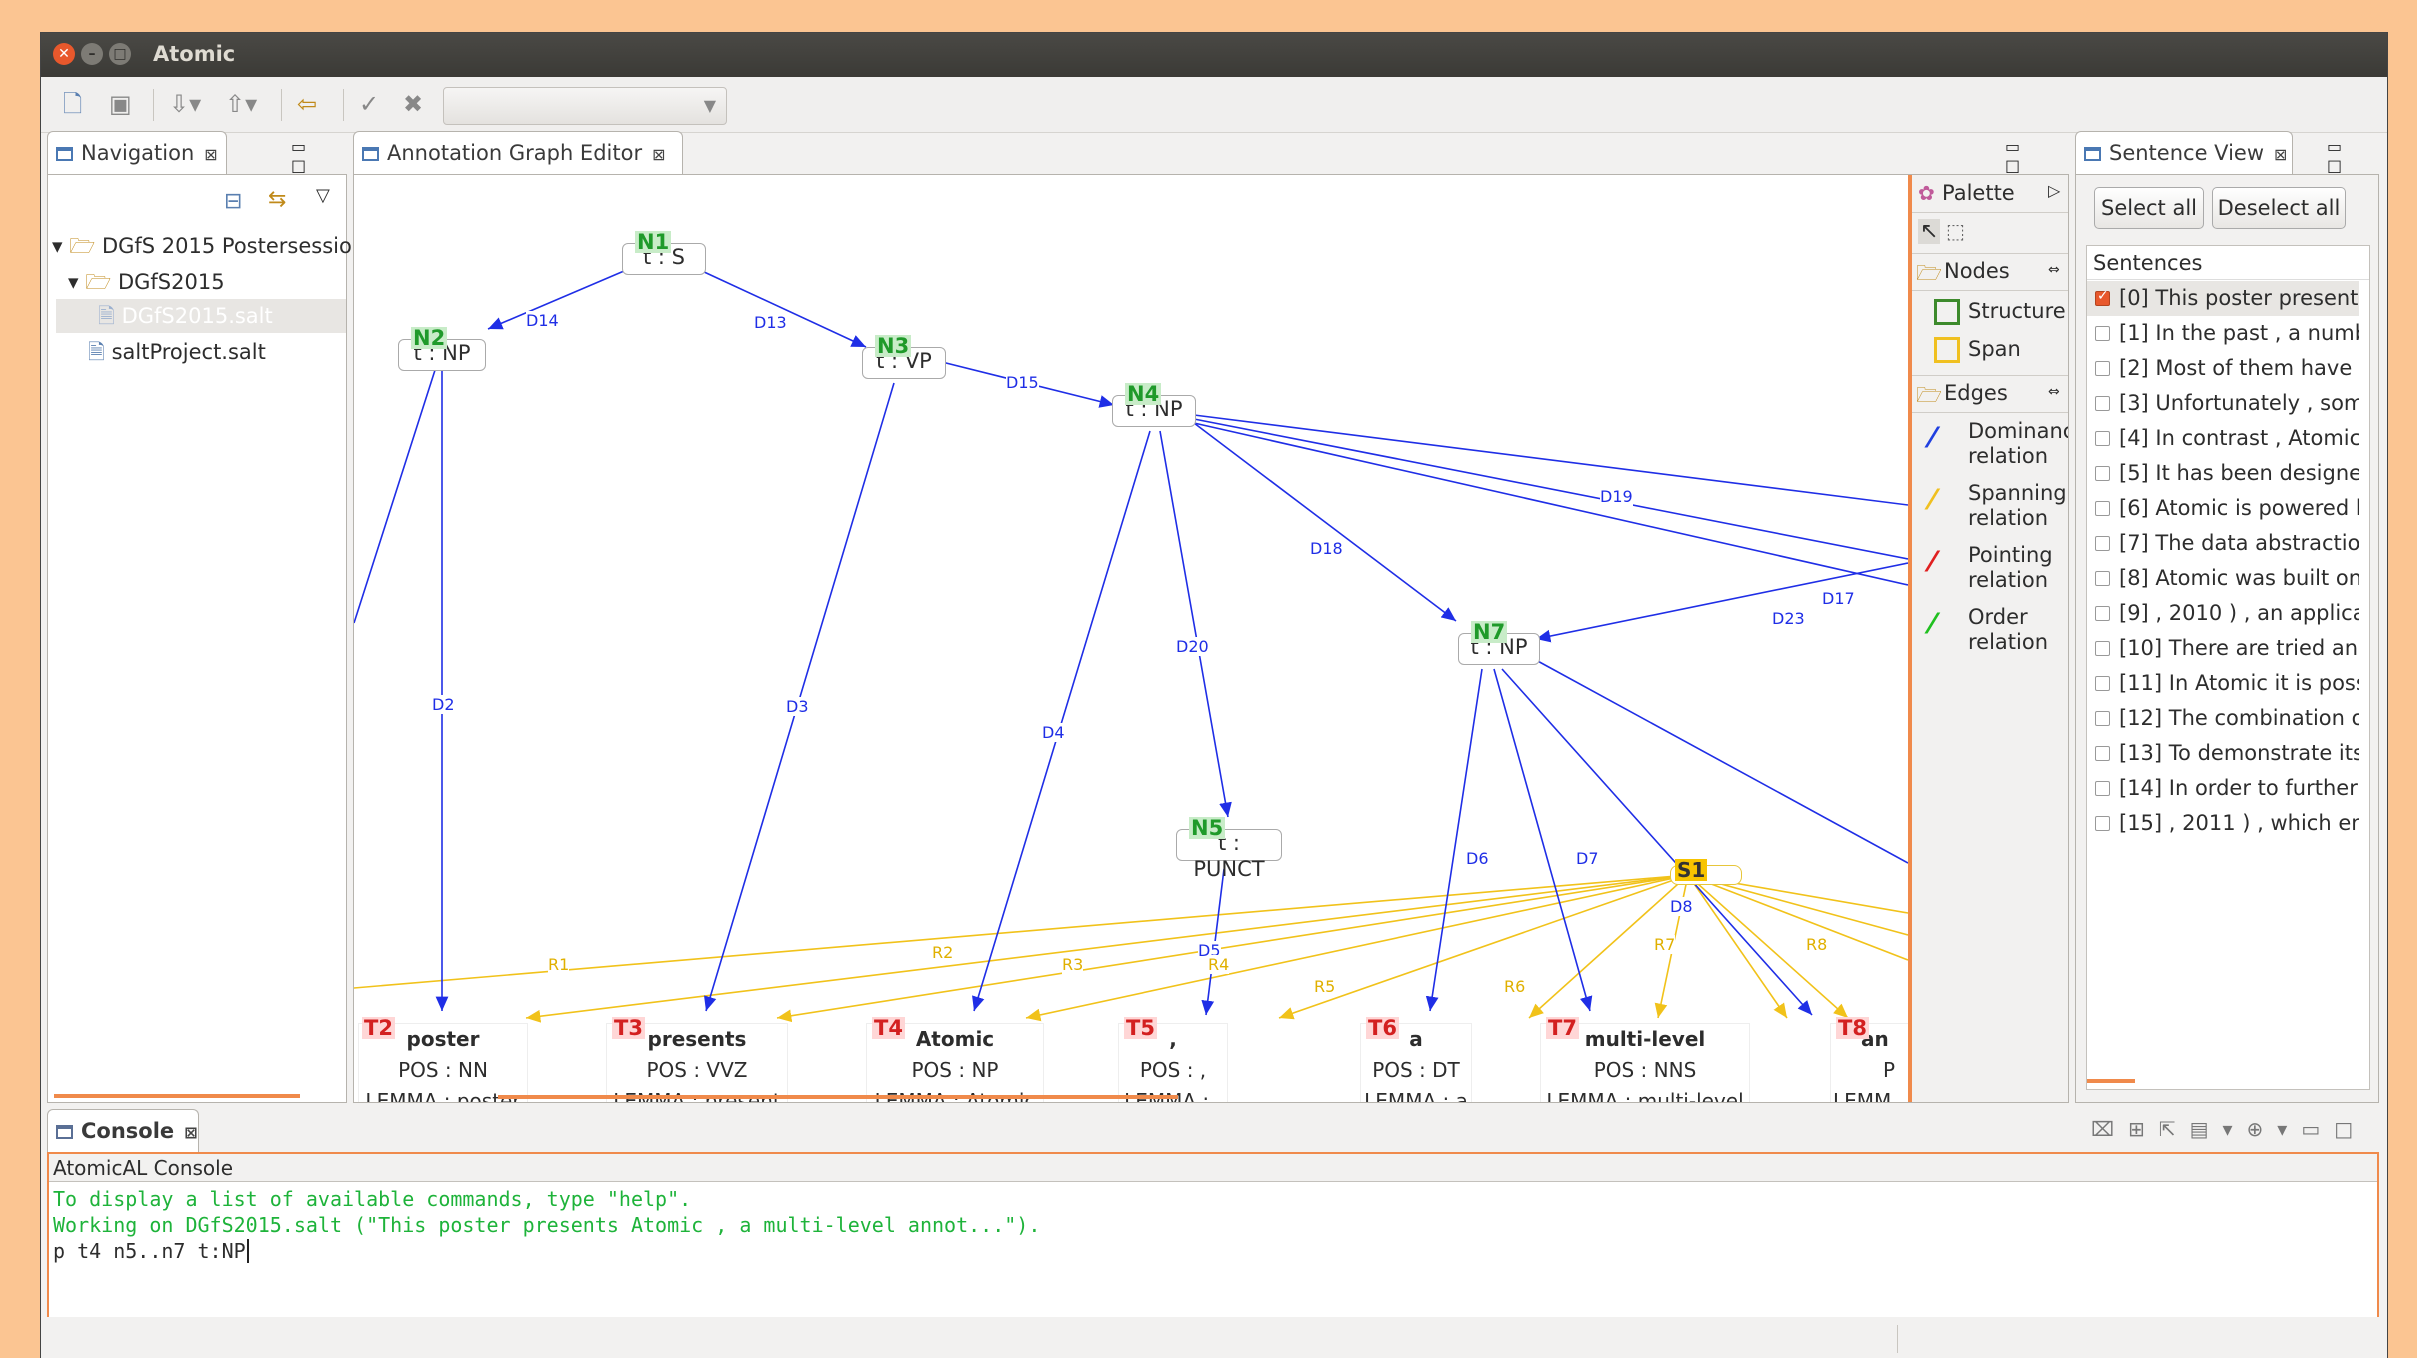 The width and height of the screenshot is (2417, 1358). I want to click on pin-console-icon: ⇱, so click(2174, 1129).